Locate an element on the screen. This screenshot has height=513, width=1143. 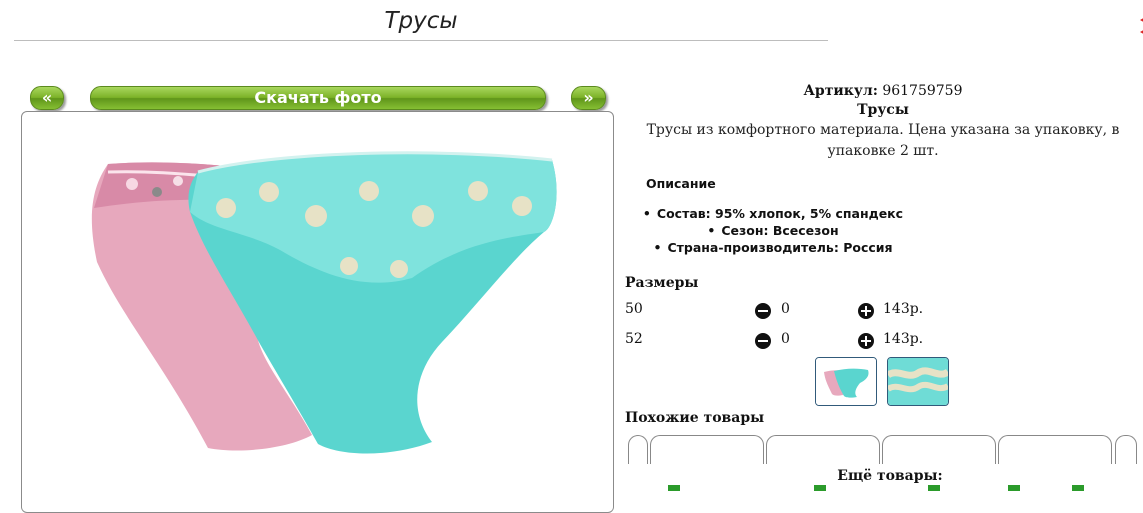
feature-item: Страна-производитель: Россия is located at coordinates (773, 247).